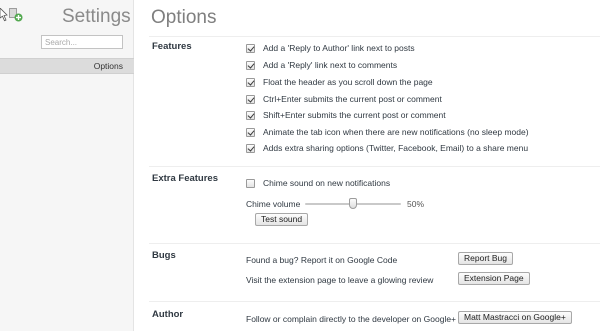 The width and height of the screenshot is (600, 331). Describe the element at coordinates (515, 317) in the screenshot. I see `google-plus-button: Matt Mastracci on Google+` at that location.